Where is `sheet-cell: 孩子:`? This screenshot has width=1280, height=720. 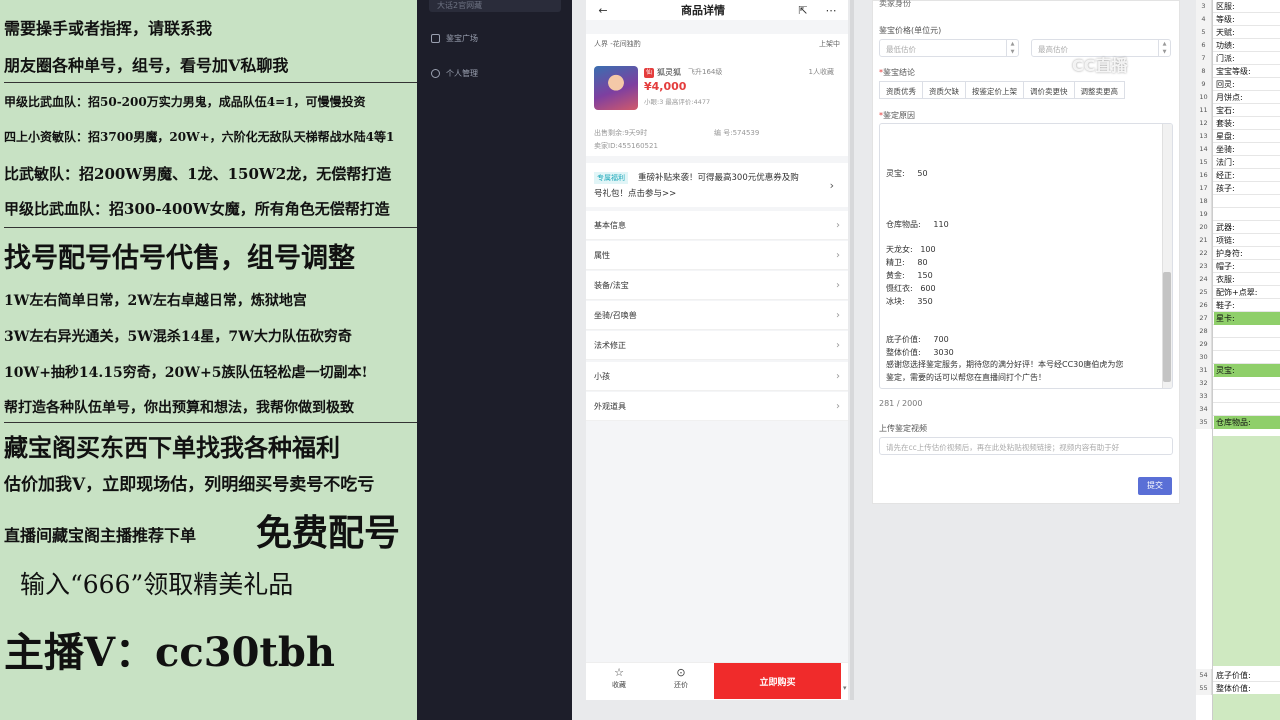 sheet-cell: 孩子: is located at coordinates (1247, 188).